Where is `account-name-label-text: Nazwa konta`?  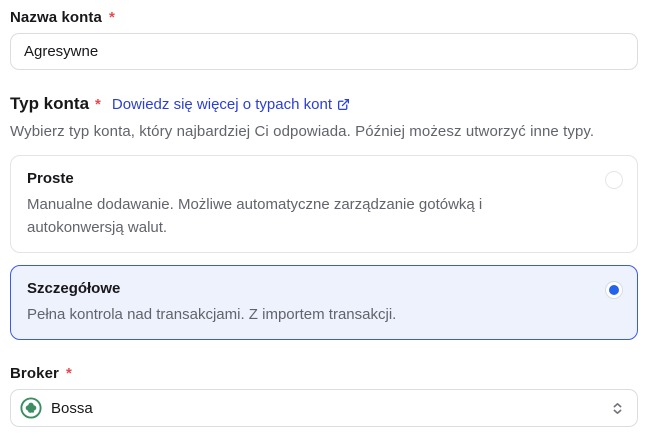
account-name-label-text: Nazwa konta is located at coordinates (56, 17).